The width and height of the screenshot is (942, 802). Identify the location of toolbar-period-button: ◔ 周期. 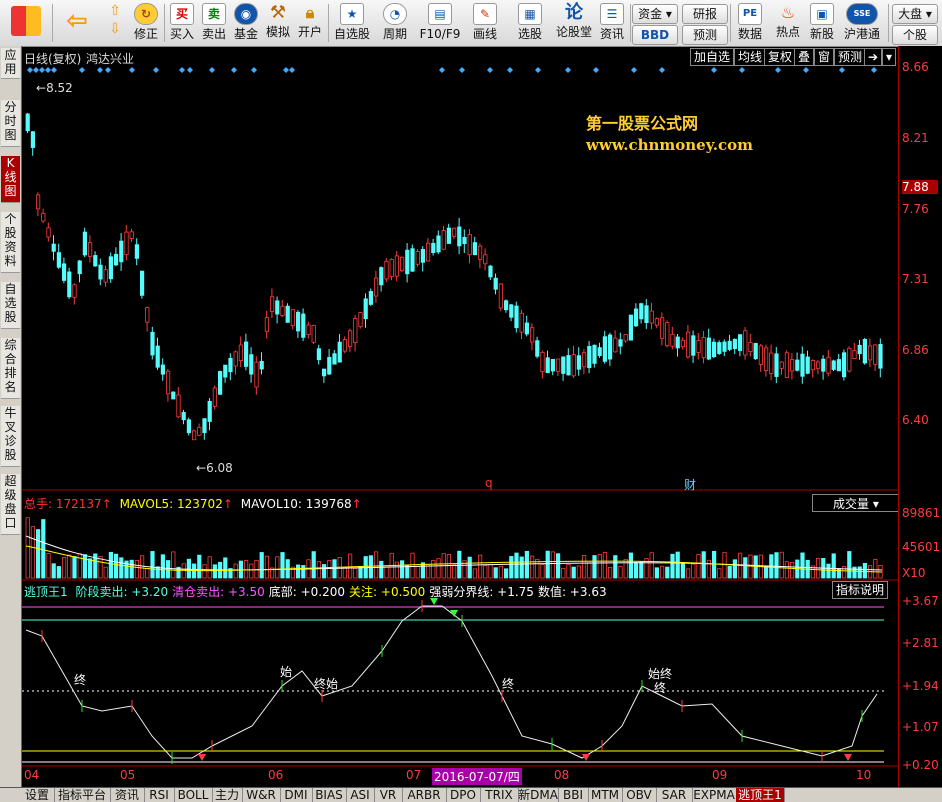
(395, 23).